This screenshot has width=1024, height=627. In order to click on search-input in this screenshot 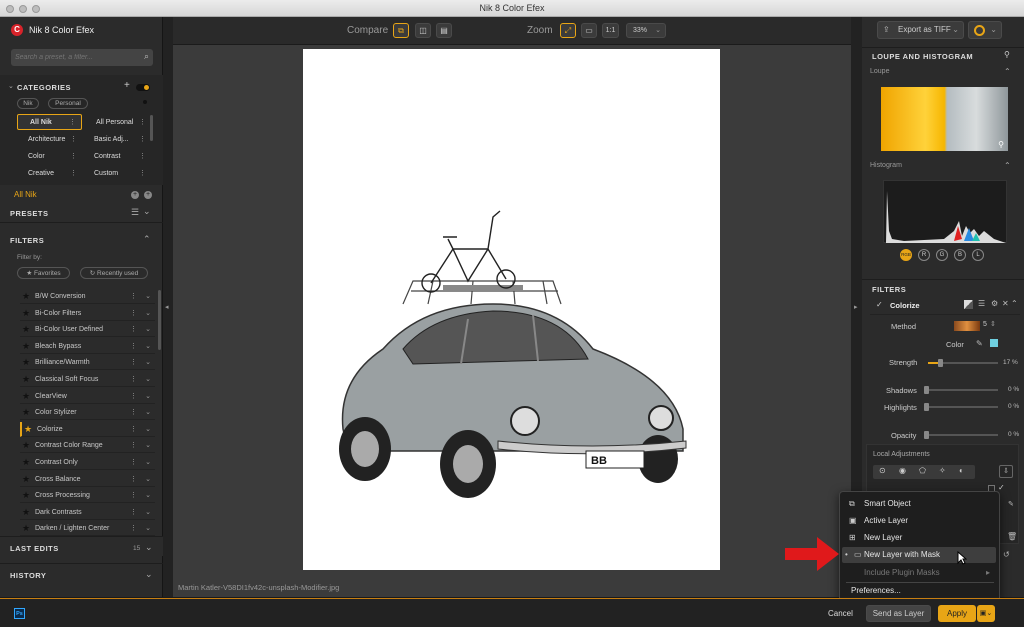, I will do `click(74, 57)`.